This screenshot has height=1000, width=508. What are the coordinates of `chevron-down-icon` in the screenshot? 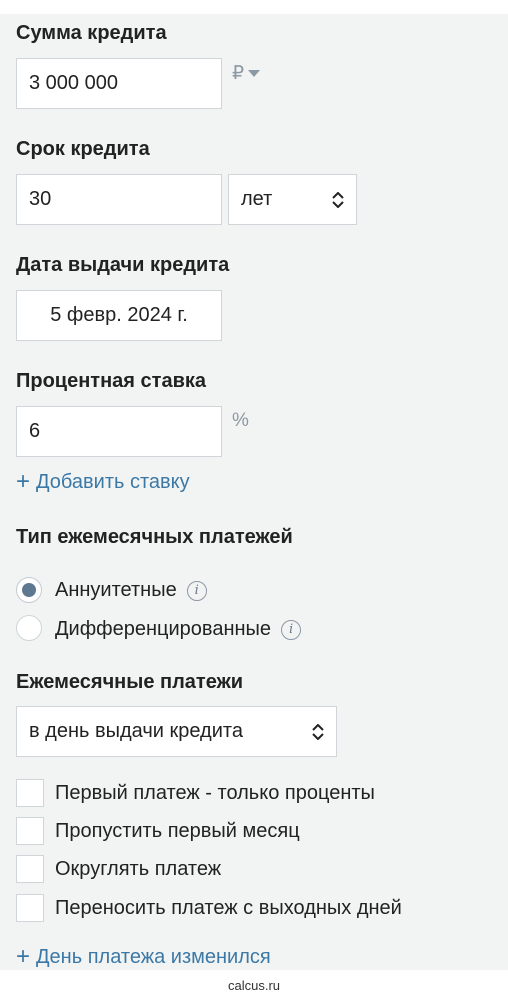 It's located at (254, 73).